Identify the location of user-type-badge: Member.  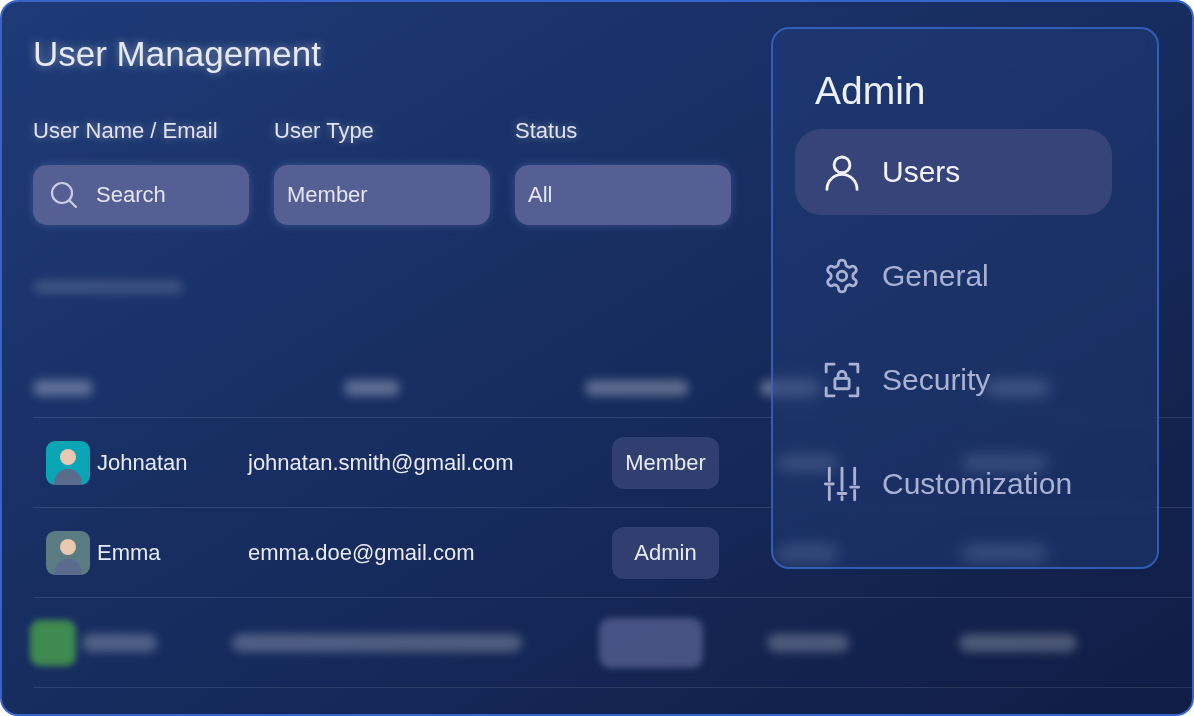
(665, 462).